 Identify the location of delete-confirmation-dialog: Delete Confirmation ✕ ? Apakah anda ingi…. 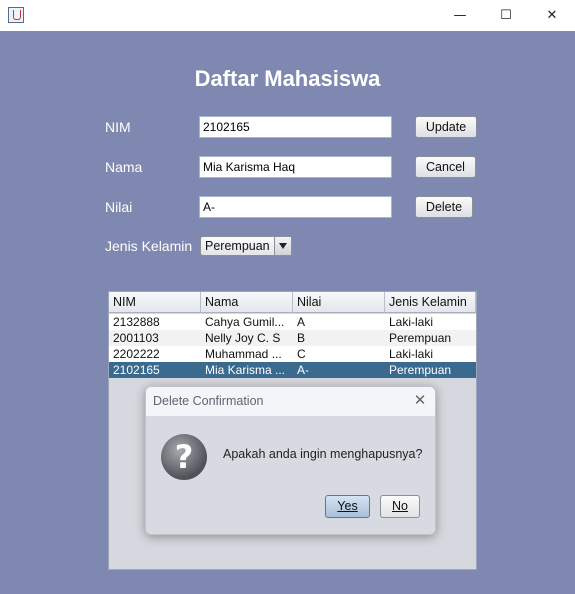
(290, 460).